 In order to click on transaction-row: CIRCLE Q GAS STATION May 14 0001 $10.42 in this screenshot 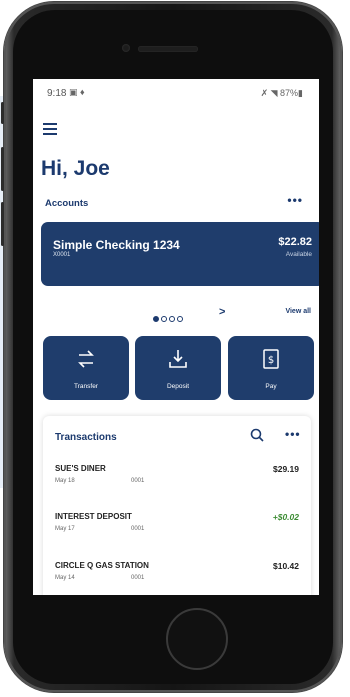, I will do `click(177, 578)`.